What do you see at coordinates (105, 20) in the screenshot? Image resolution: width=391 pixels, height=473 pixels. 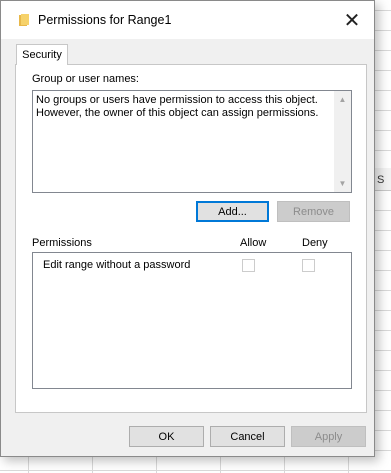 I see `dialog-title: Permissions for Range1` at bounding box center [105, 20].